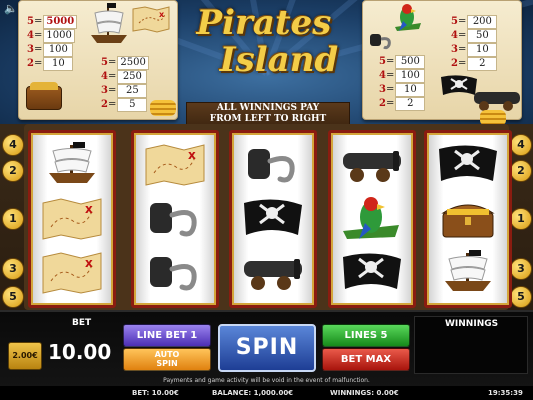 The height and width of the screenshot is (400, 533). What do you see at coordinates (471, 345) in the screenshot?
I see `winnings-display: WINNINGS` at bounding box center [471, 345].